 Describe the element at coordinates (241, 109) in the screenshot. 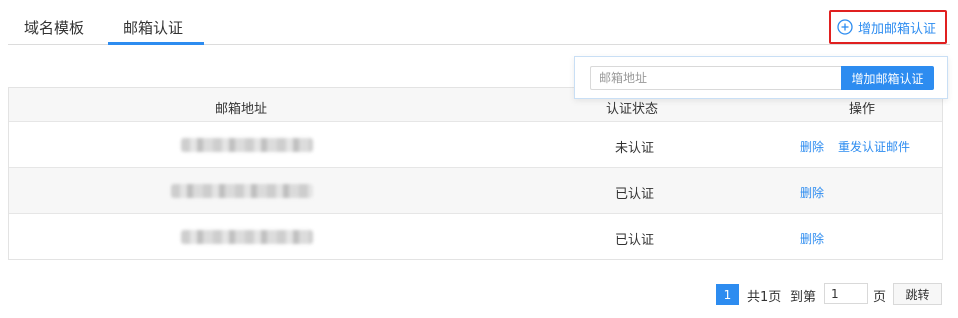

I see `column-header-email: 邮箱地址` at that location.